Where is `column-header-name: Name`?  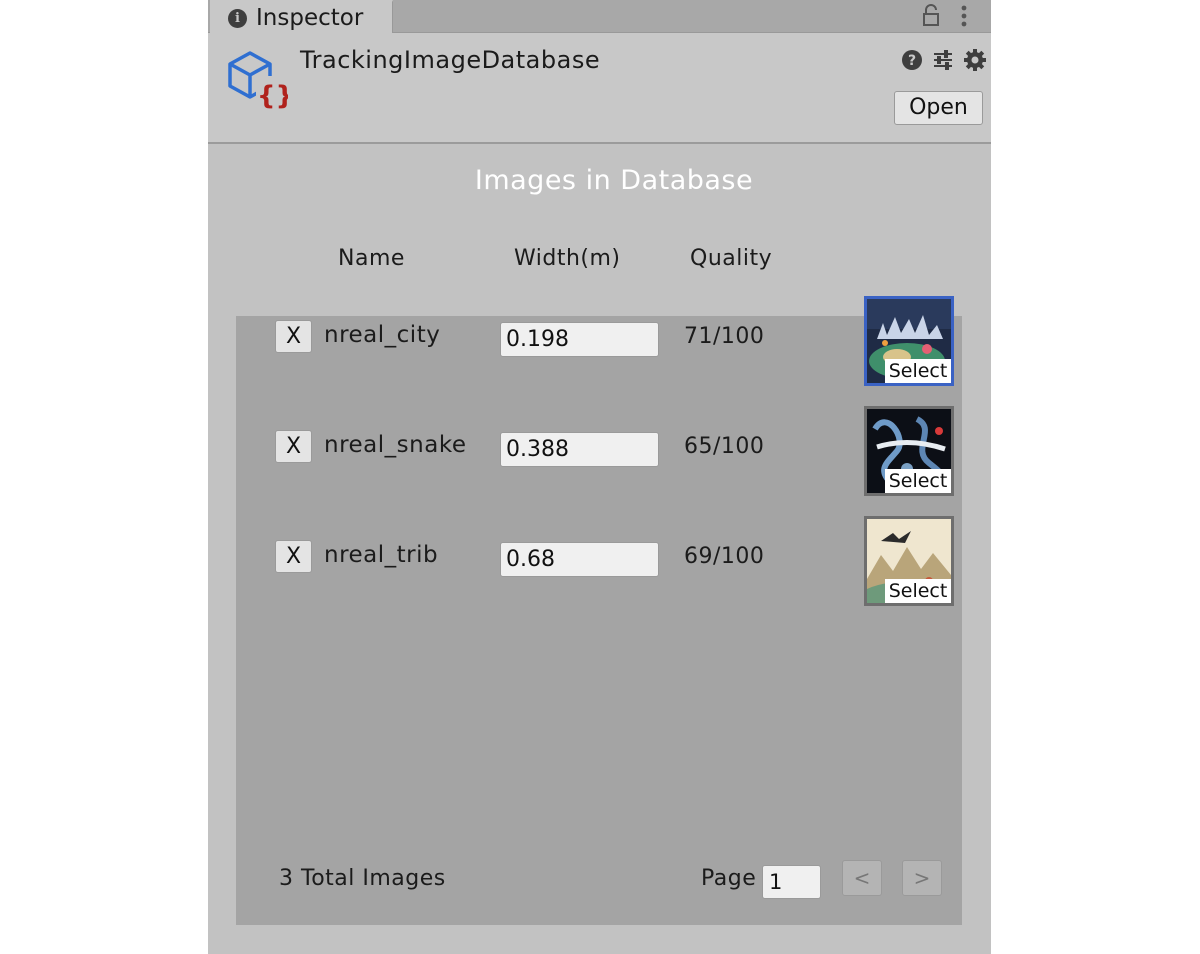
column-header-name: Name is located at coordinates (371, 258).